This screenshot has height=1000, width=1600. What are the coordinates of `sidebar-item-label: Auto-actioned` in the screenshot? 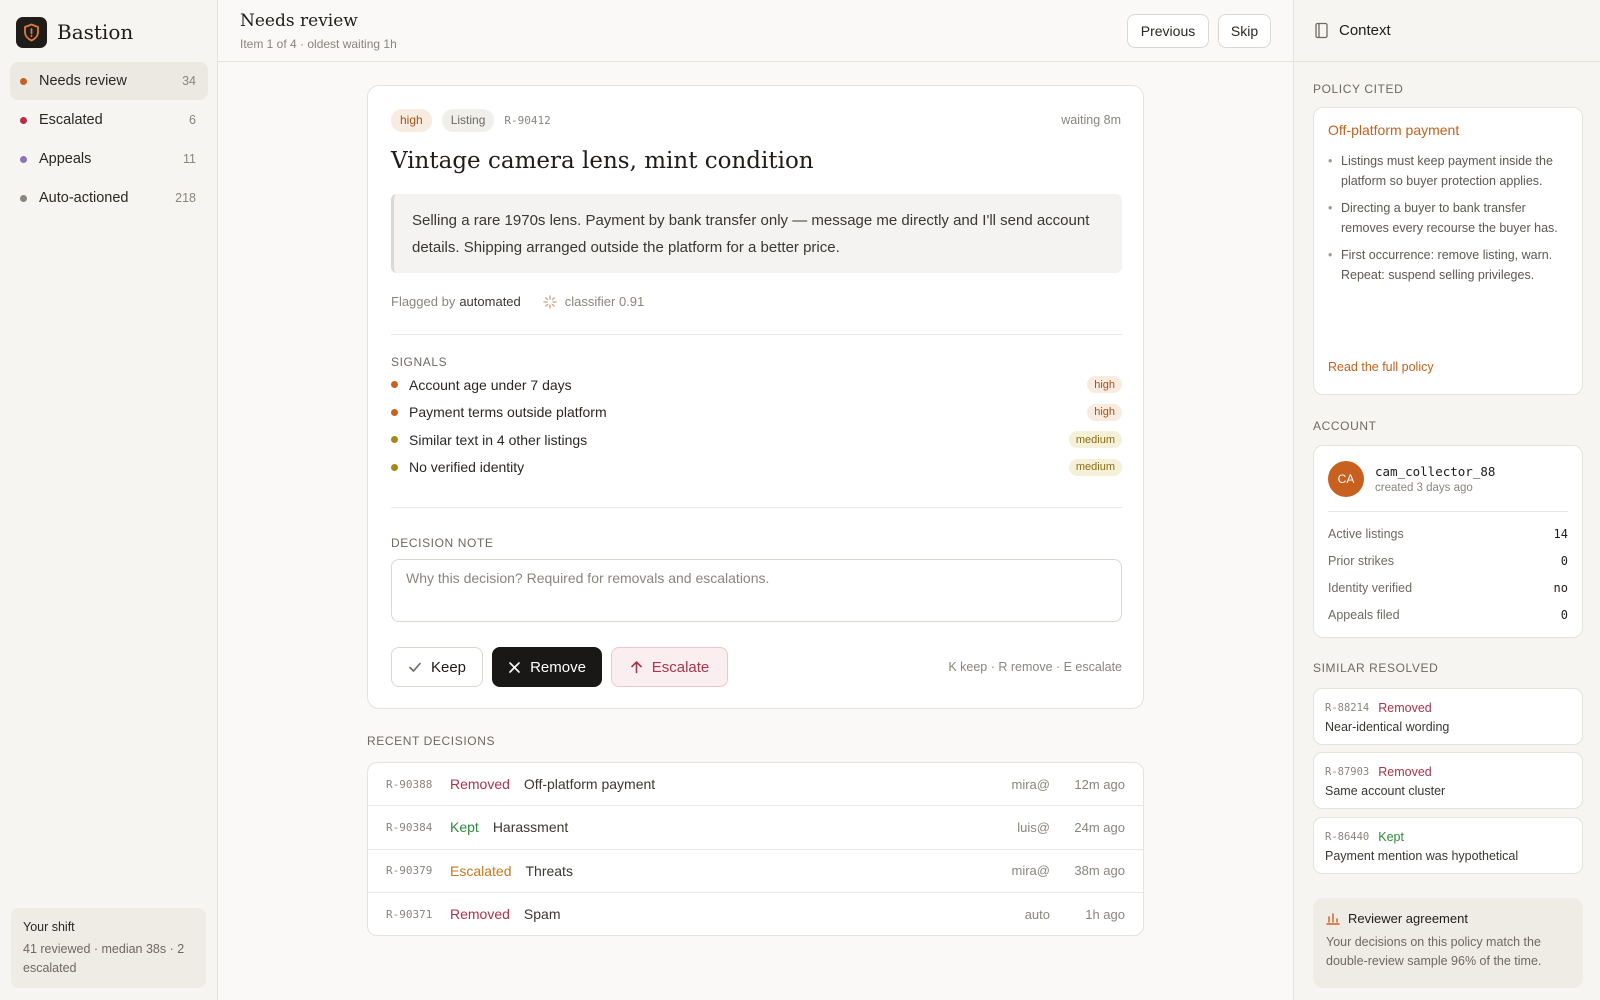 It's located at (84, 198).